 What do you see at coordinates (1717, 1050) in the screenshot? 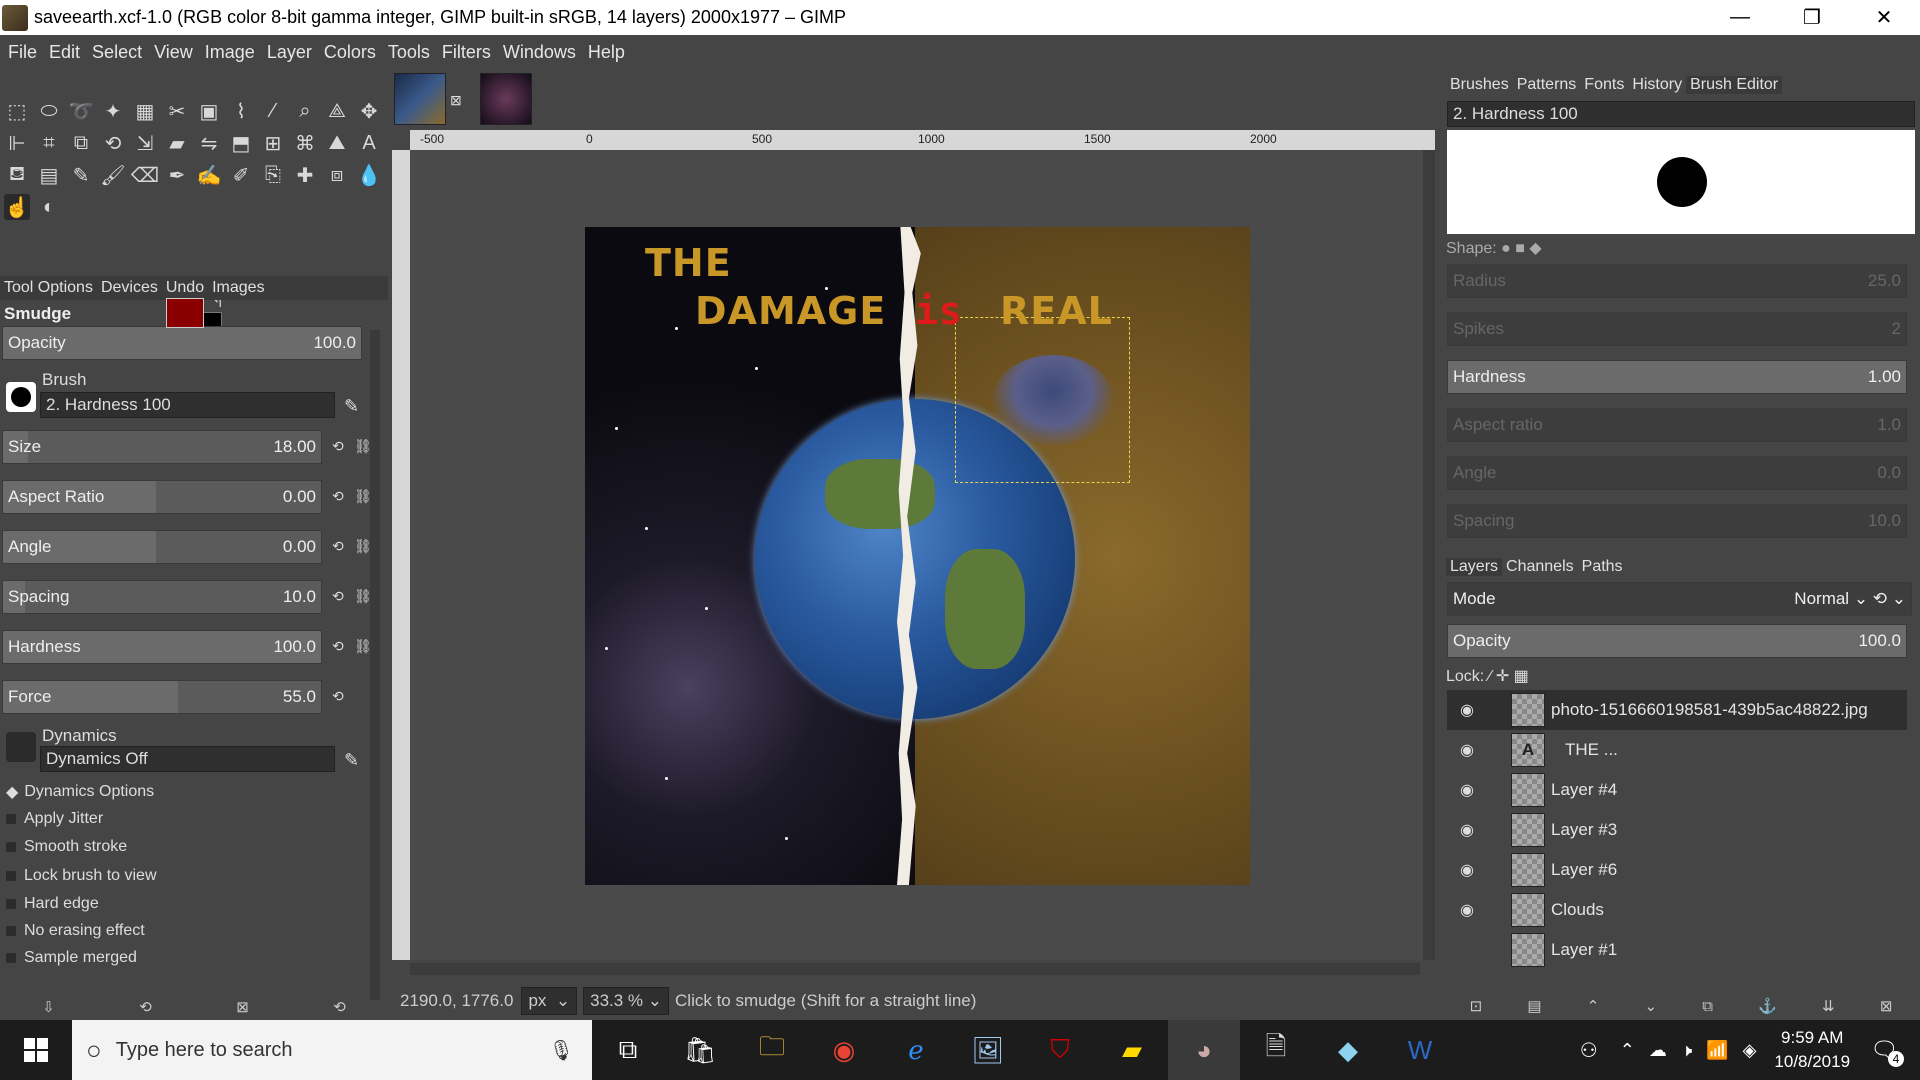
I see `wifi-icon: 📶` at bounding box center [1717, 1050].